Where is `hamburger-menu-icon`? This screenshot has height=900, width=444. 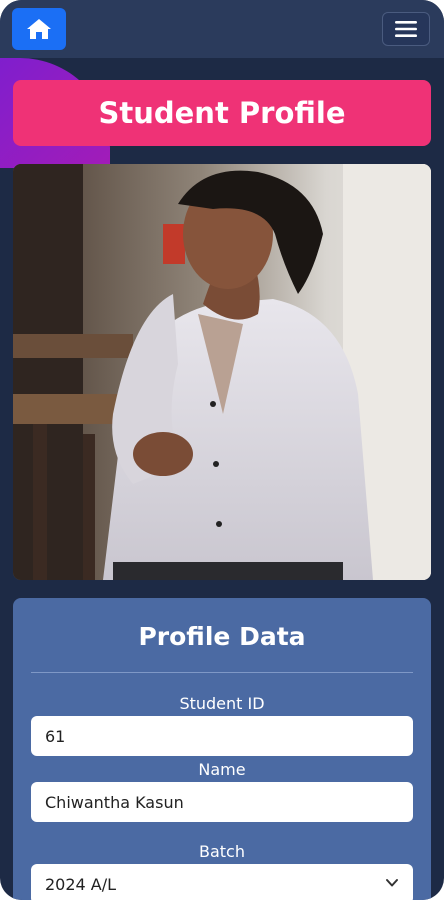 hamburger-menu-icon is located at coordinates (406, 29).